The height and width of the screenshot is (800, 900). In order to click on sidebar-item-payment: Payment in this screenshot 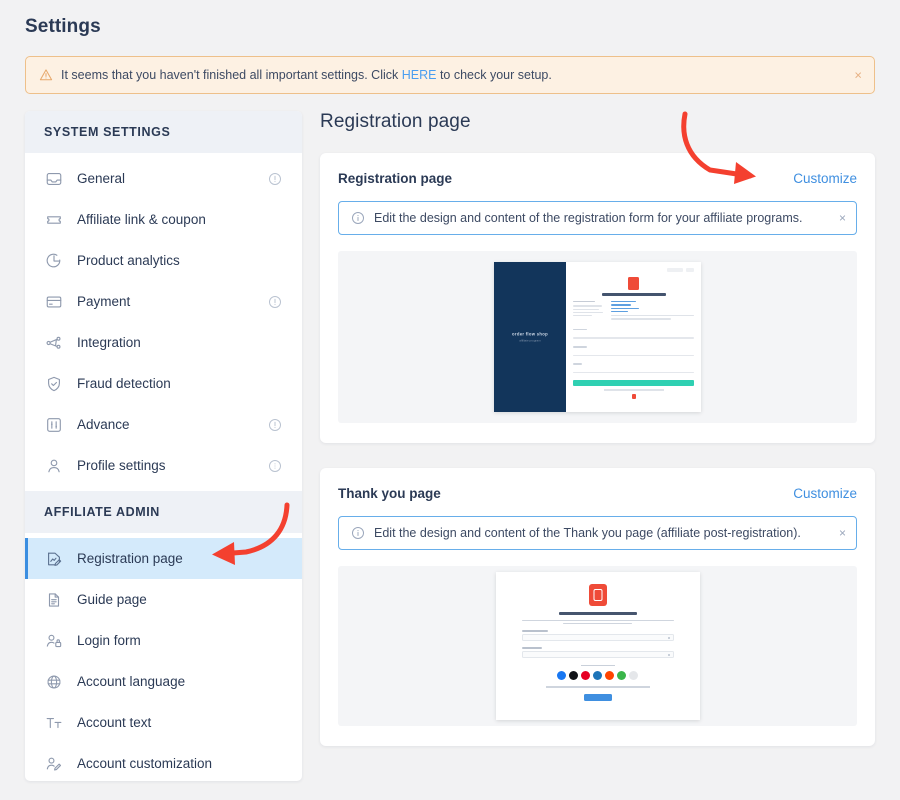, I will do `click(163, 301)`.